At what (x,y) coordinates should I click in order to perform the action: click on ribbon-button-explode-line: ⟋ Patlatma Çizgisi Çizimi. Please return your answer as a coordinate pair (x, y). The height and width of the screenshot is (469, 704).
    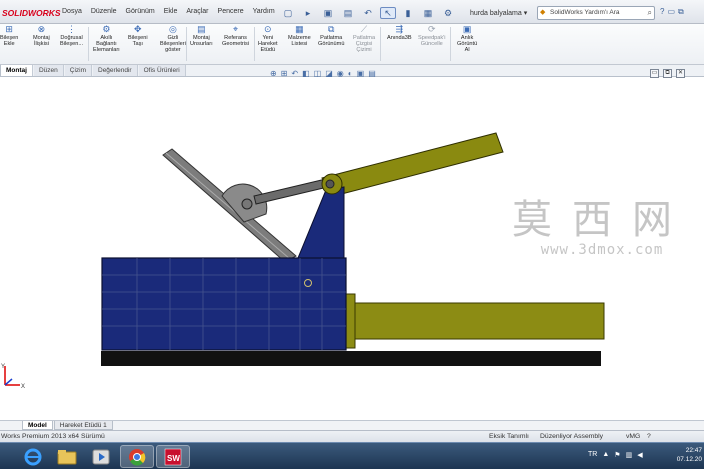
    Looking at the image, I should click on (364, 39).